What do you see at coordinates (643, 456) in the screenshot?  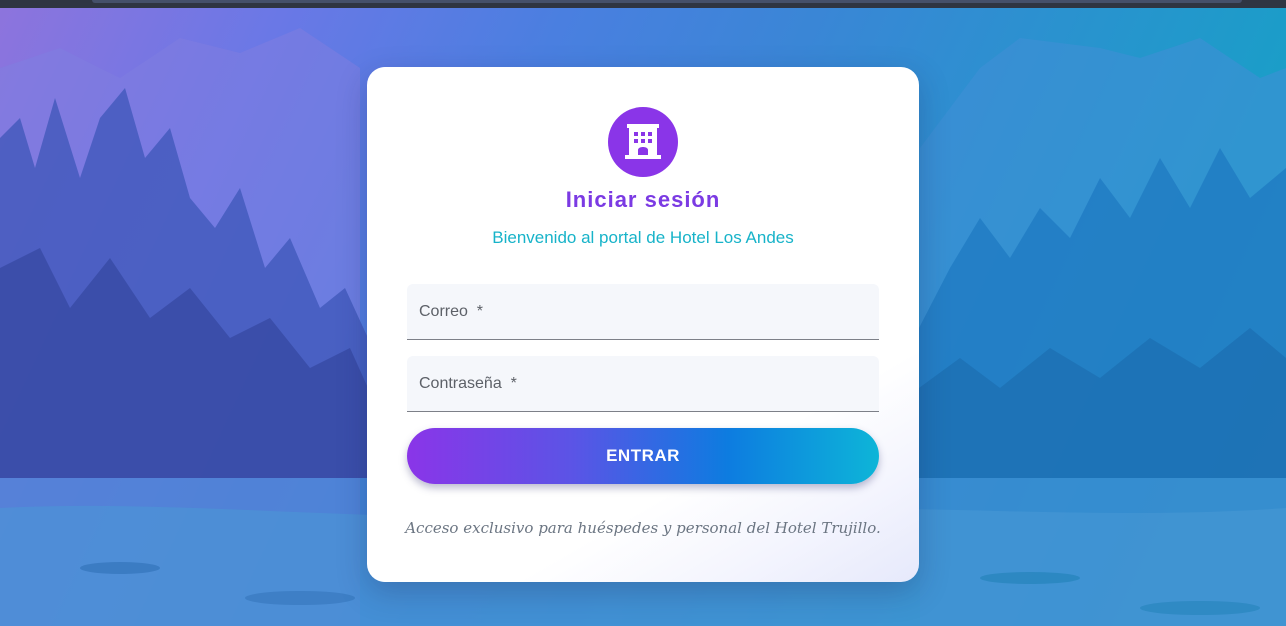 I see `submit-button: ENTRAR` at bounding box center [643, 456].